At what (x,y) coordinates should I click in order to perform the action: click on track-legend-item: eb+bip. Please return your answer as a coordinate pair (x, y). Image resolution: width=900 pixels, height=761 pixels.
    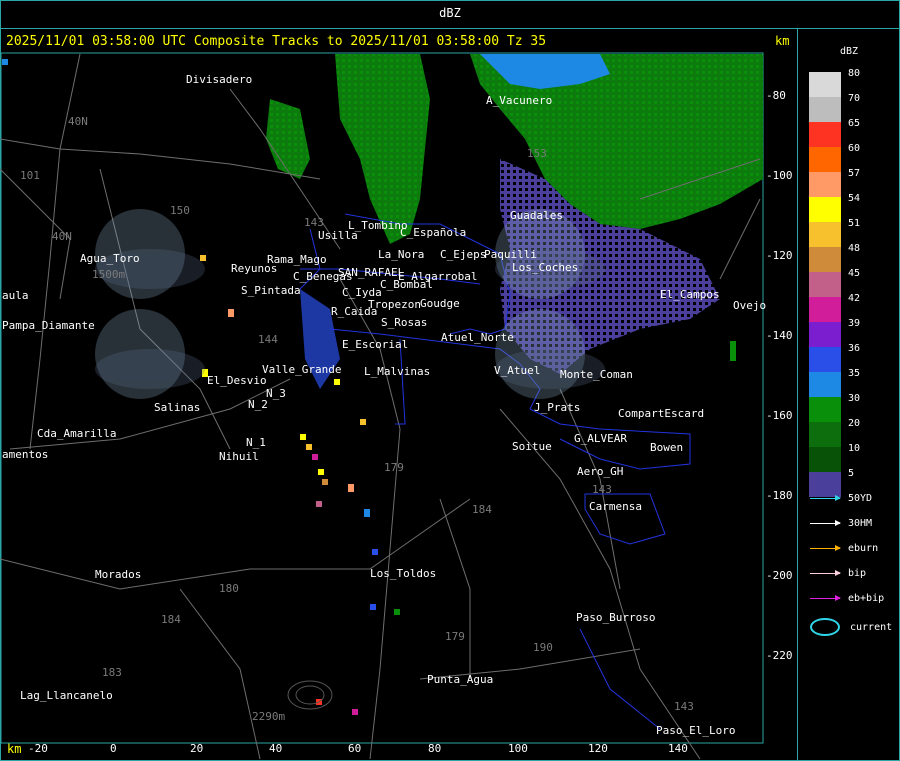
    Looking at the image, I should click on (847, 598).